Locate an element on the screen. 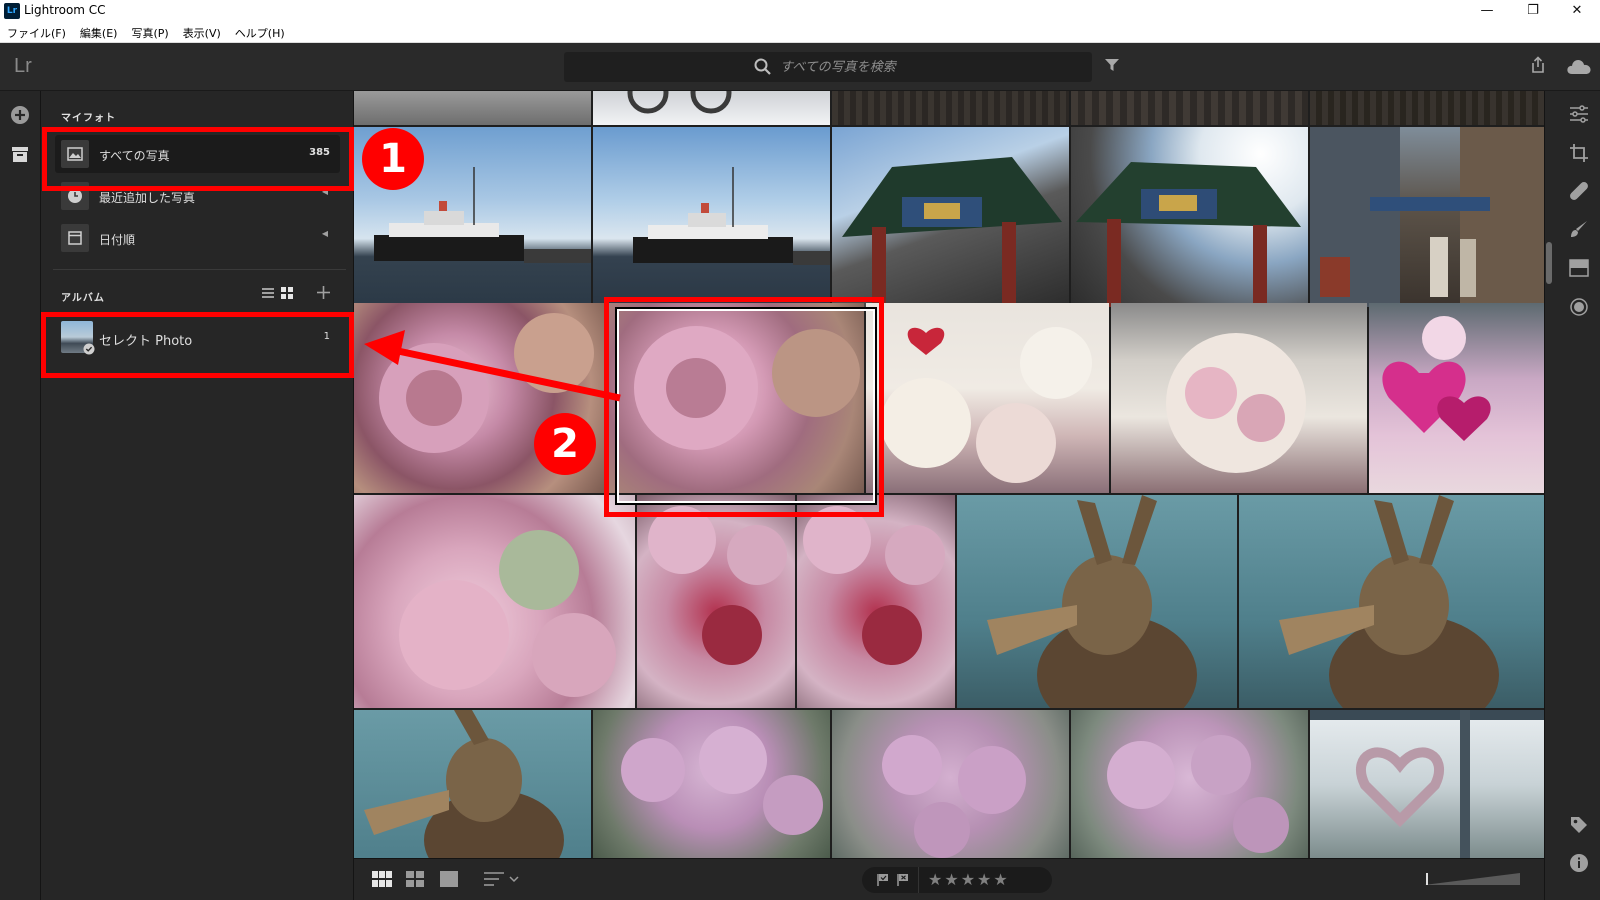 The image size is (1600, 900). annotation-badge-2: 2 is located at coordinates (565, 444).